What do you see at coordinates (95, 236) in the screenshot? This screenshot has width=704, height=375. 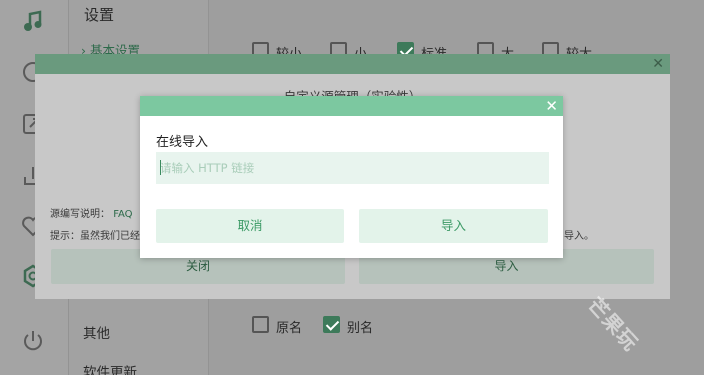 I see `tip-text: 提示：虽然我们已经` at bounding box center [95, 236].